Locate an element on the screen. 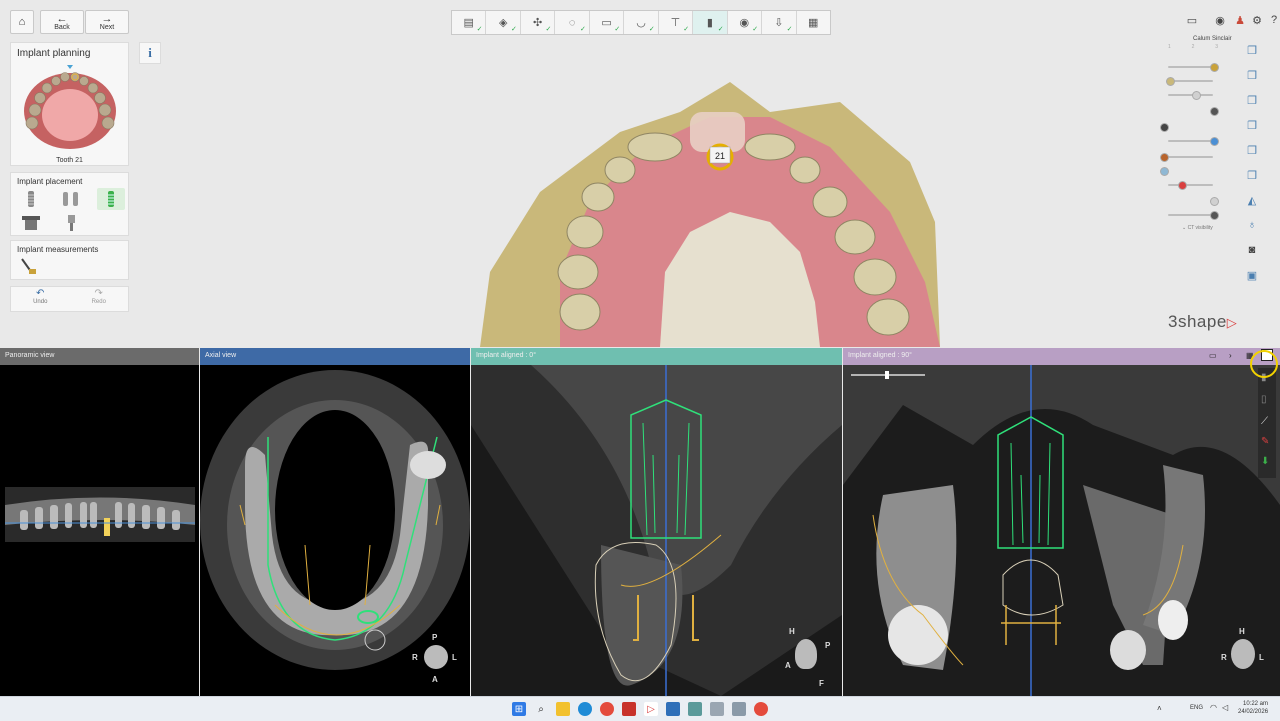 The image size is (1280, 721). sleeve-icon is located at coordinates (31, 223).